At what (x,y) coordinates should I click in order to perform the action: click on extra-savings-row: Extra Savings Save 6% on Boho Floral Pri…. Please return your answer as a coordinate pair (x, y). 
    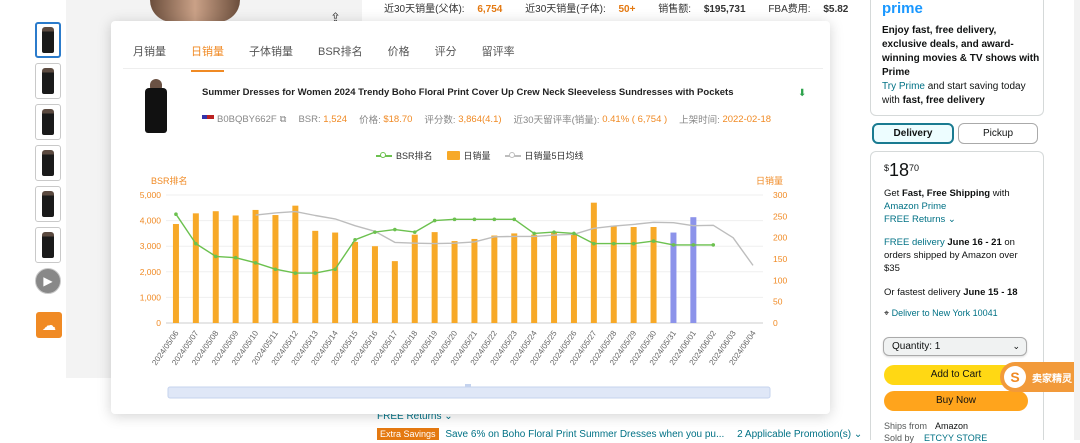
    Looking at the image, I should click on (619, 434).